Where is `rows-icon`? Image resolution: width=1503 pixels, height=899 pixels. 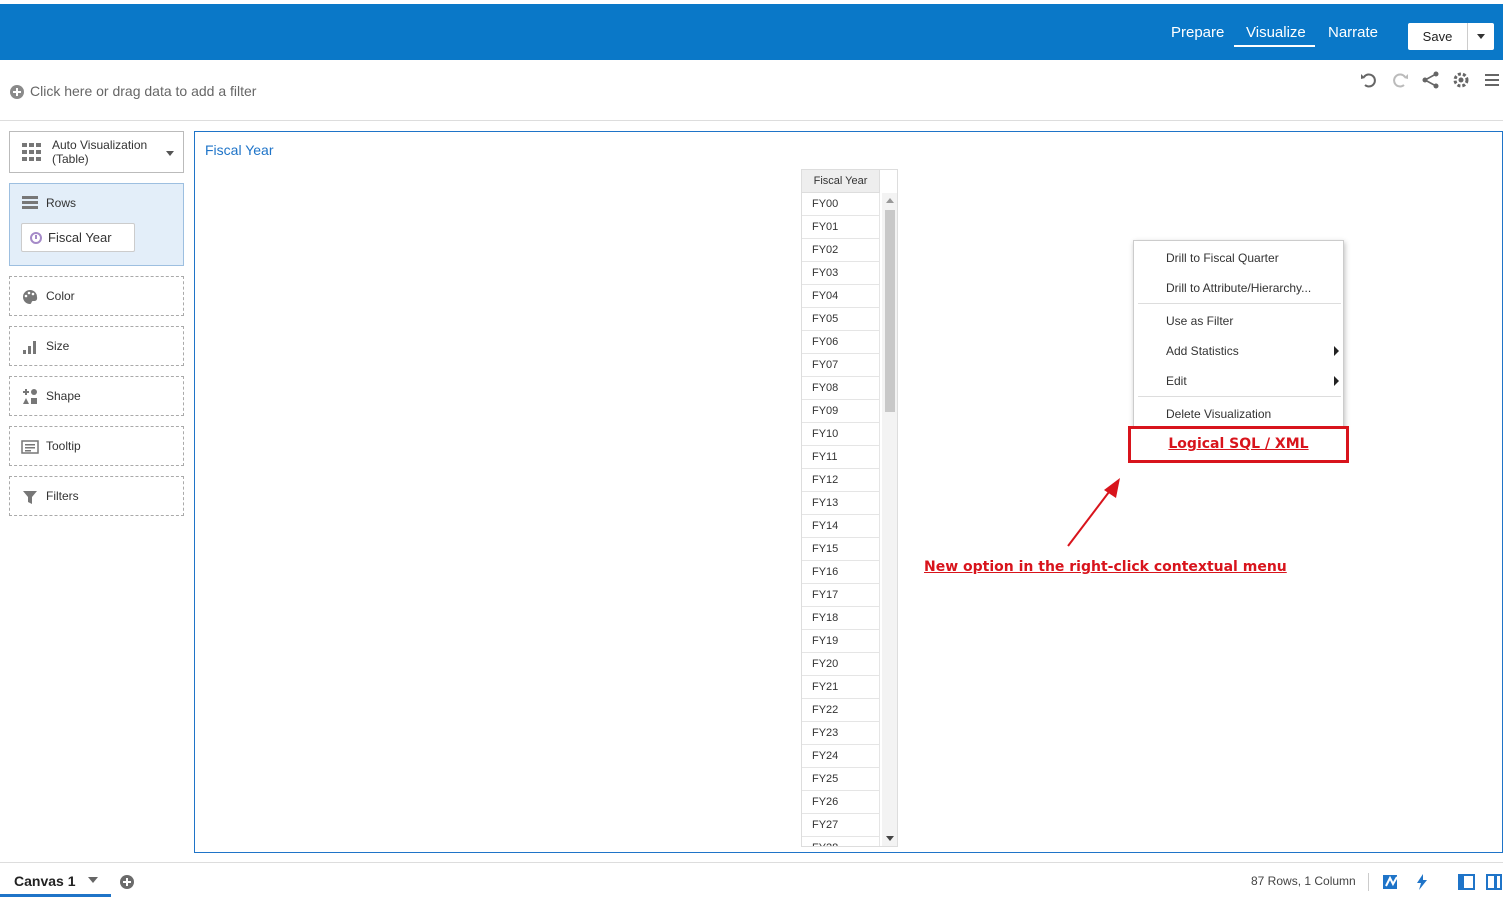 rows-icon is located at coordinates (30, 203).